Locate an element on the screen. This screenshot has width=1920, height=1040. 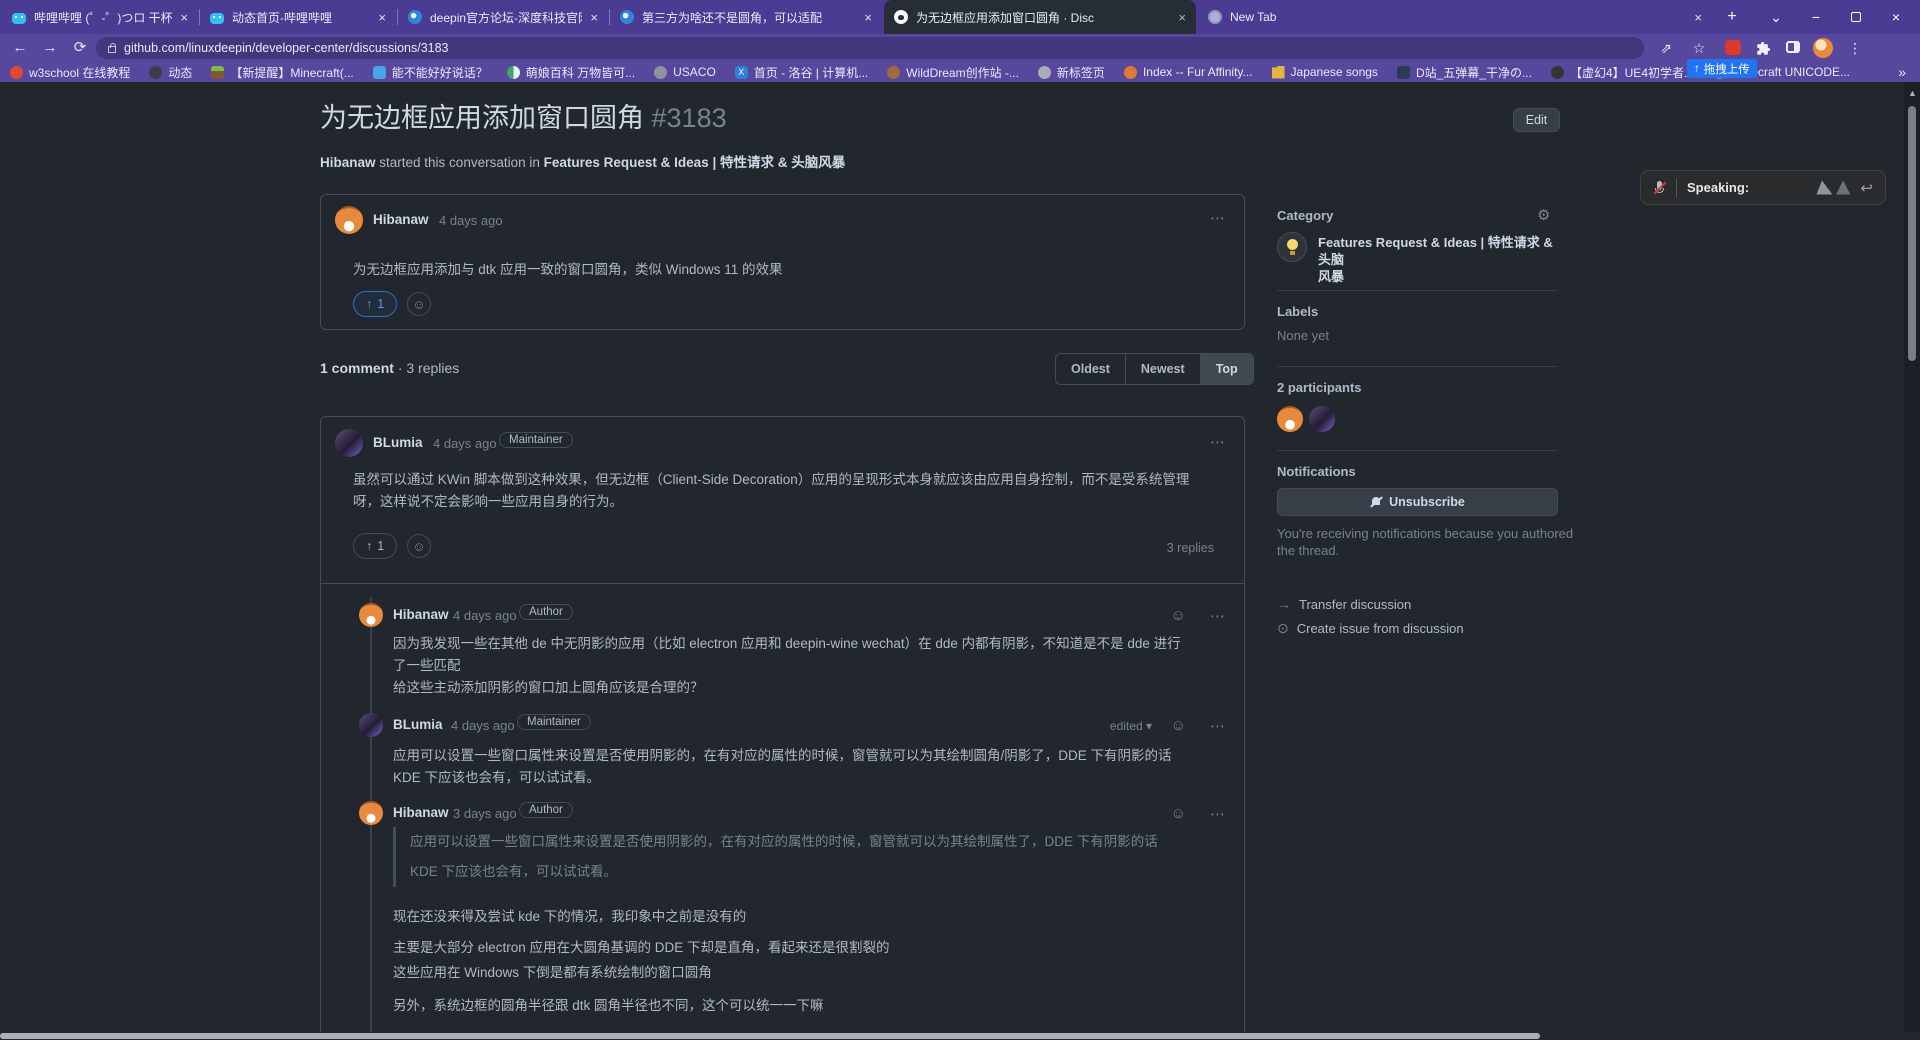
browser-menu-kebab-icon: ⋮ is located at coordinates (1855, 48).